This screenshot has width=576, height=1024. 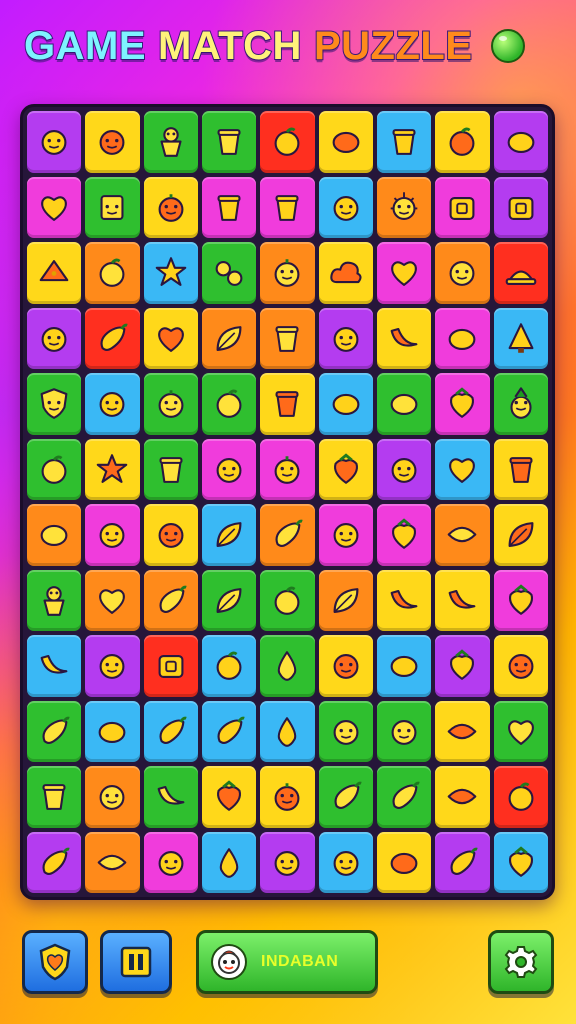 I want to click on tile-orange, so click(x=287, y=797).